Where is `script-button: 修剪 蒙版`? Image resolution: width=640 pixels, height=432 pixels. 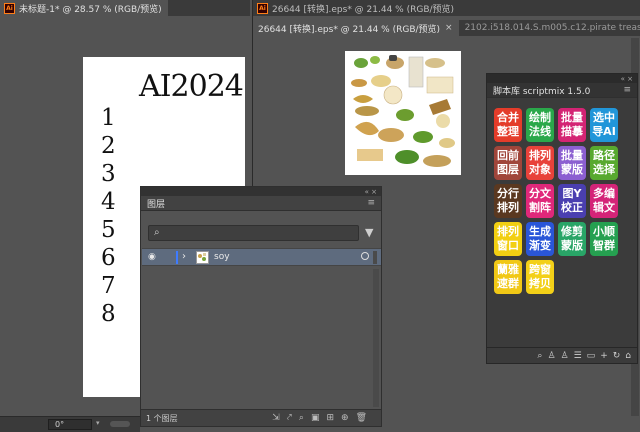
script-button: 修剪 蒙版 is located at coordinates (572, 239).